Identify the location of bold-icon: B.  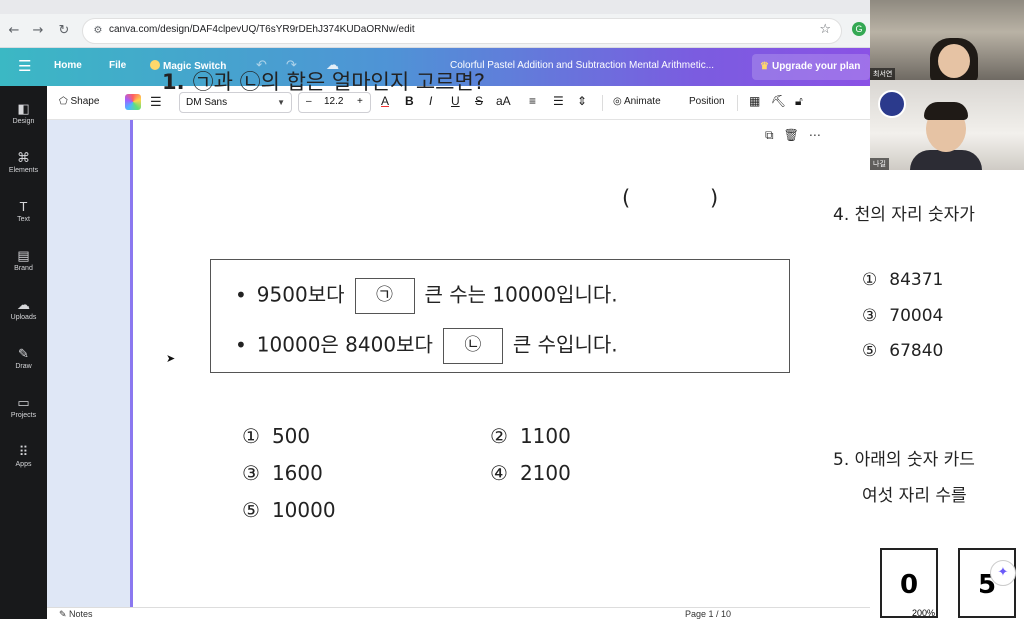
(409, 101).